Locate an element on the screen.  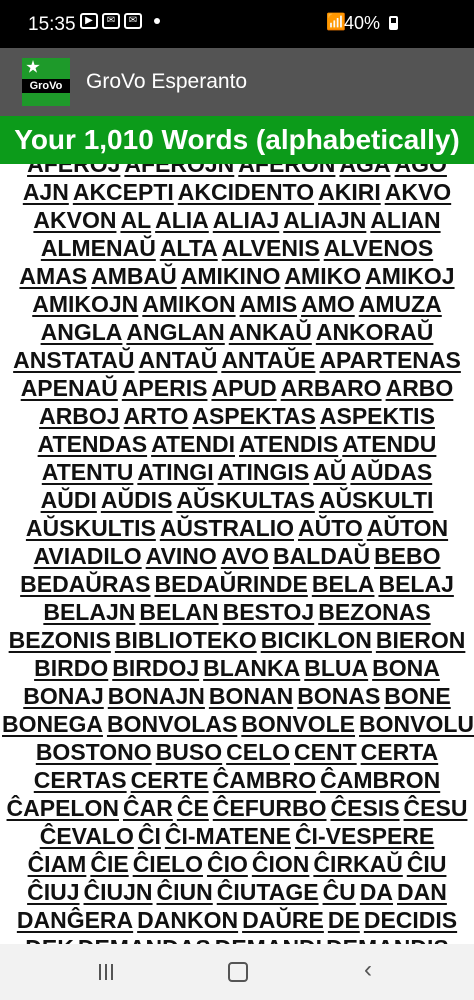
word-link: BONAJN is located at coordinates (156, 696).